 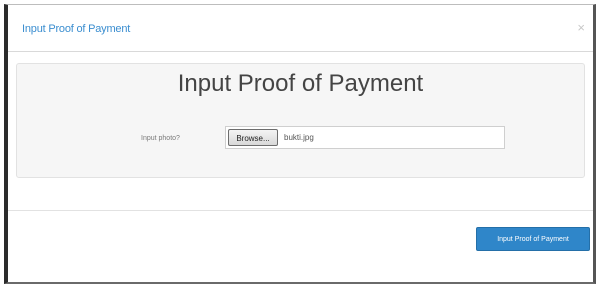 What do you see at coordinates (76, 29) in the screenshot?
I see `modal-header-title: Input Proof of Payment` at bounding box center [76, 29].